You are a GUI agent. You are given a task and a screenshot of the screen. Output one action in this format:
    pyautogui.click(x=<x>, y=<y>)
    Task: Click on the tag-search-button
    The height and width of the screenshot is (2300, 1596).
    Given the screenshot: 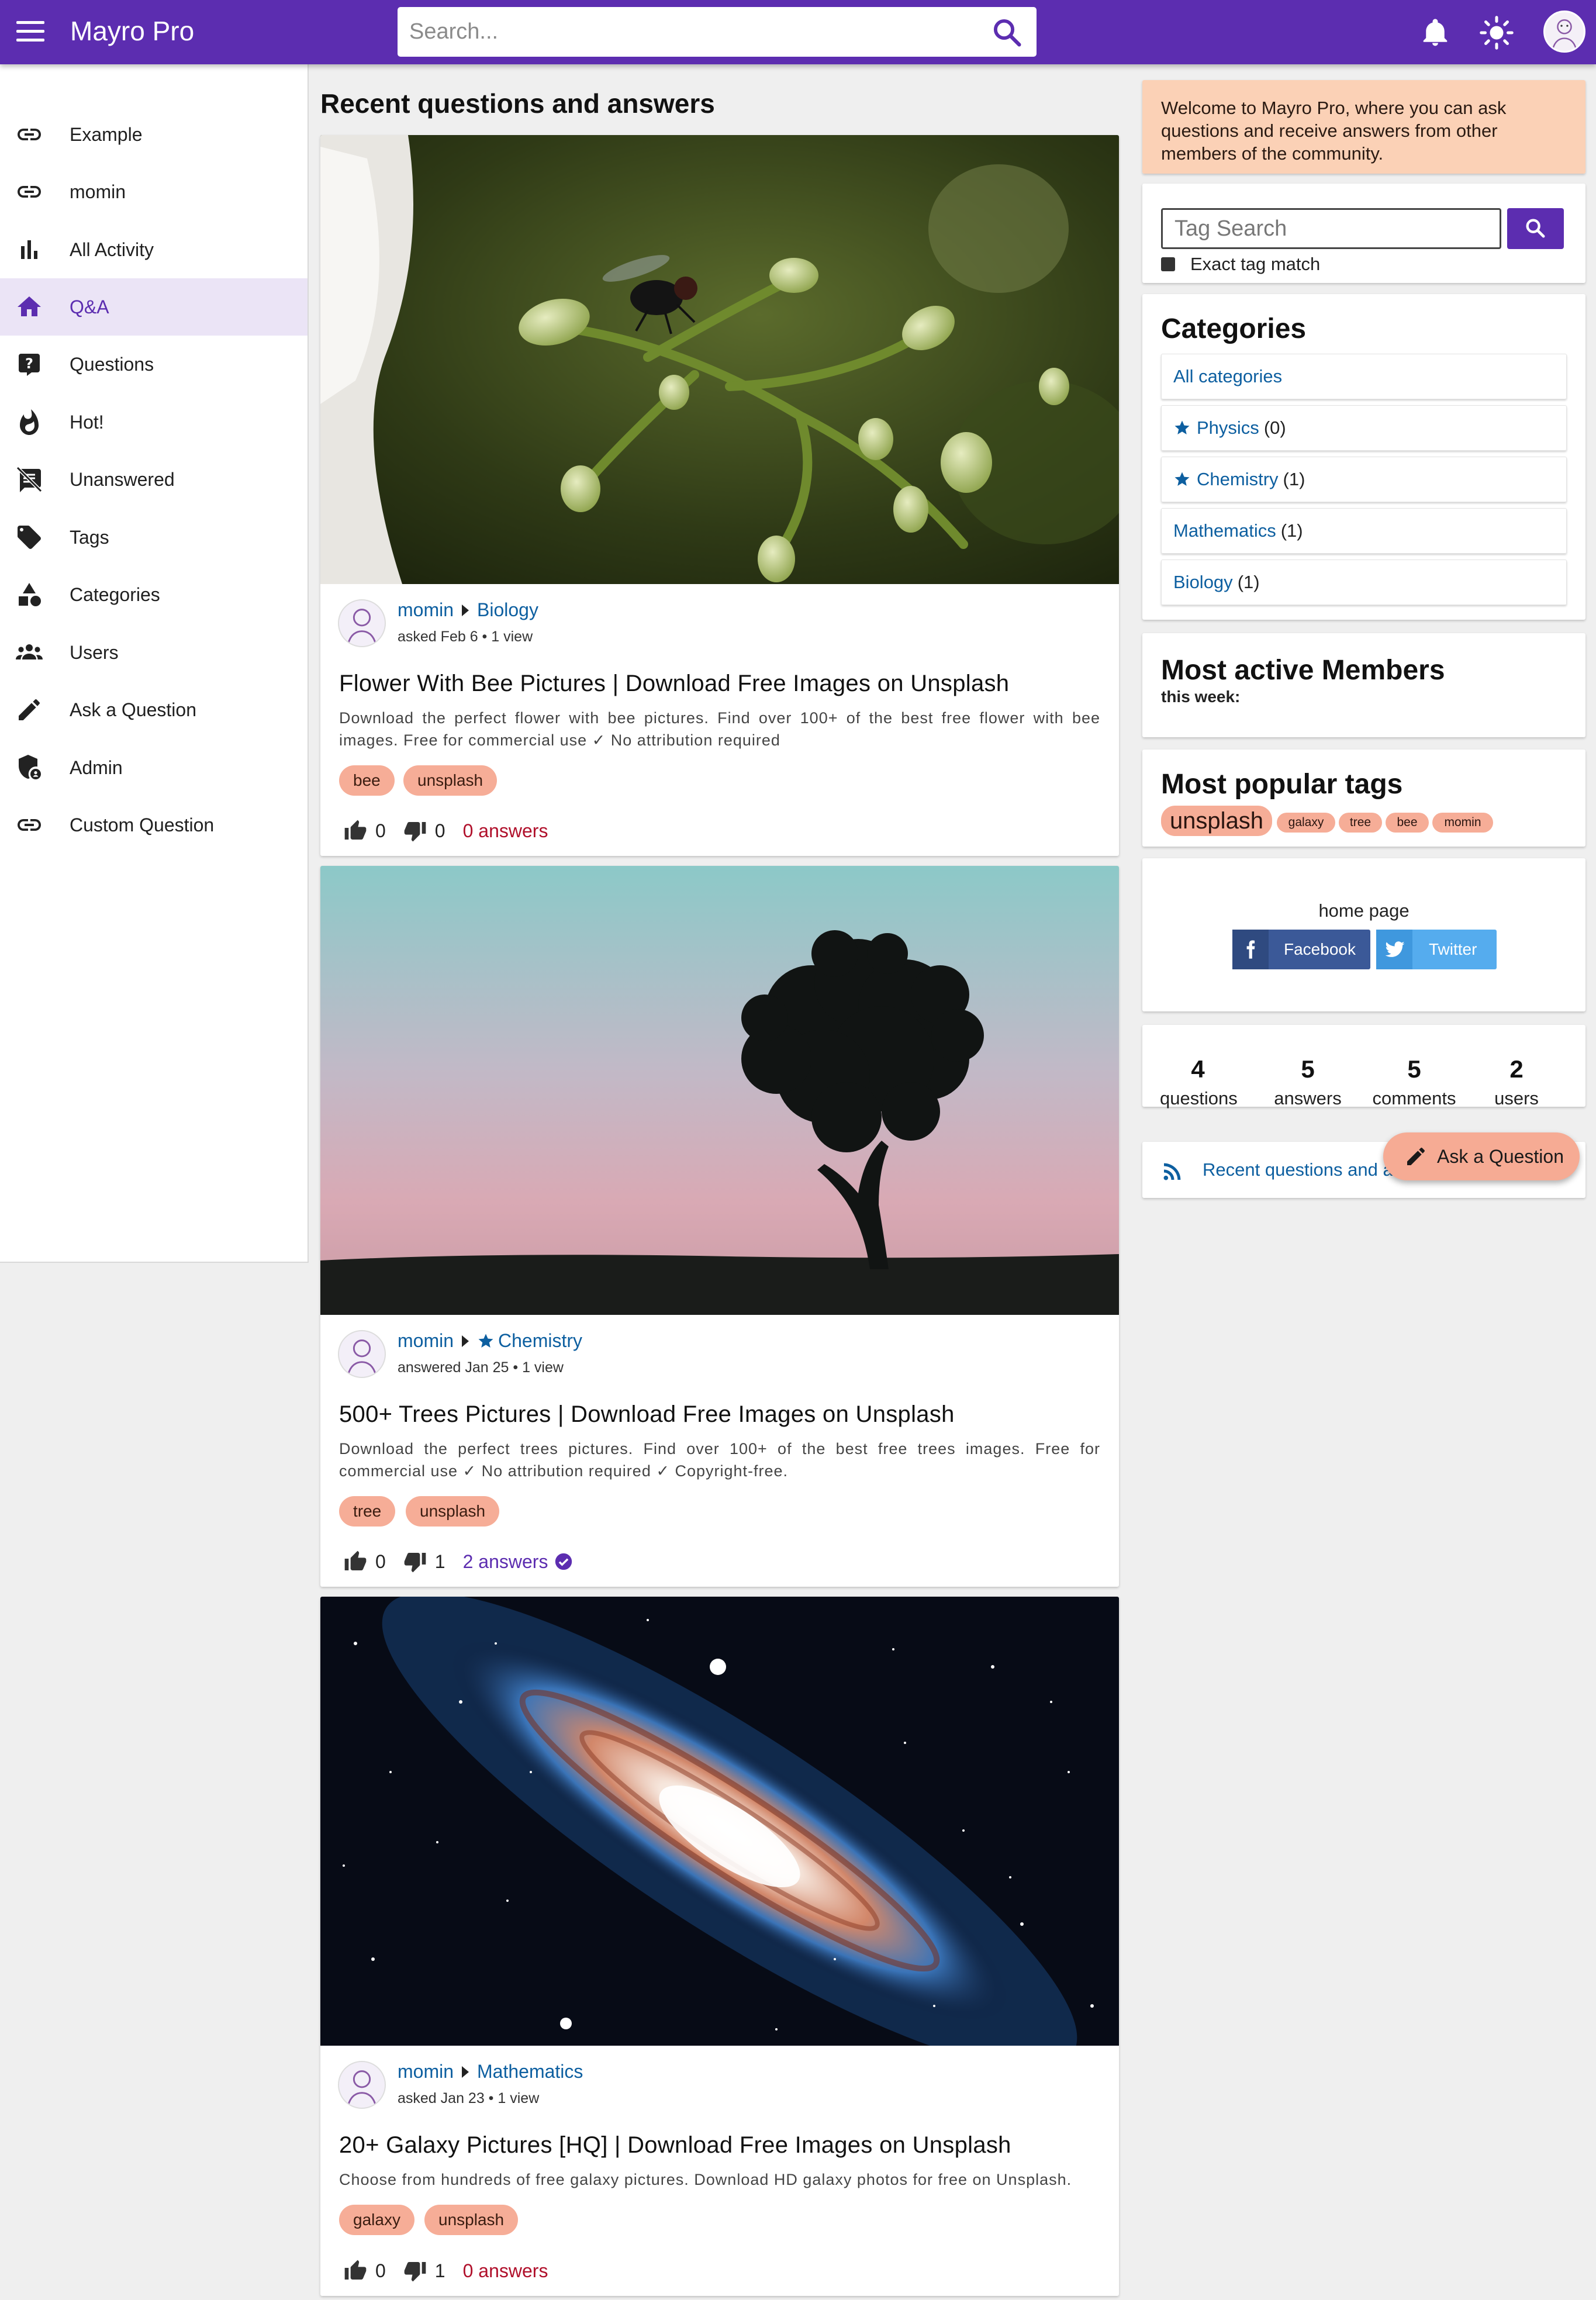 What is the action you would take?
    pyautogui.click(x=1535, y=229)
    